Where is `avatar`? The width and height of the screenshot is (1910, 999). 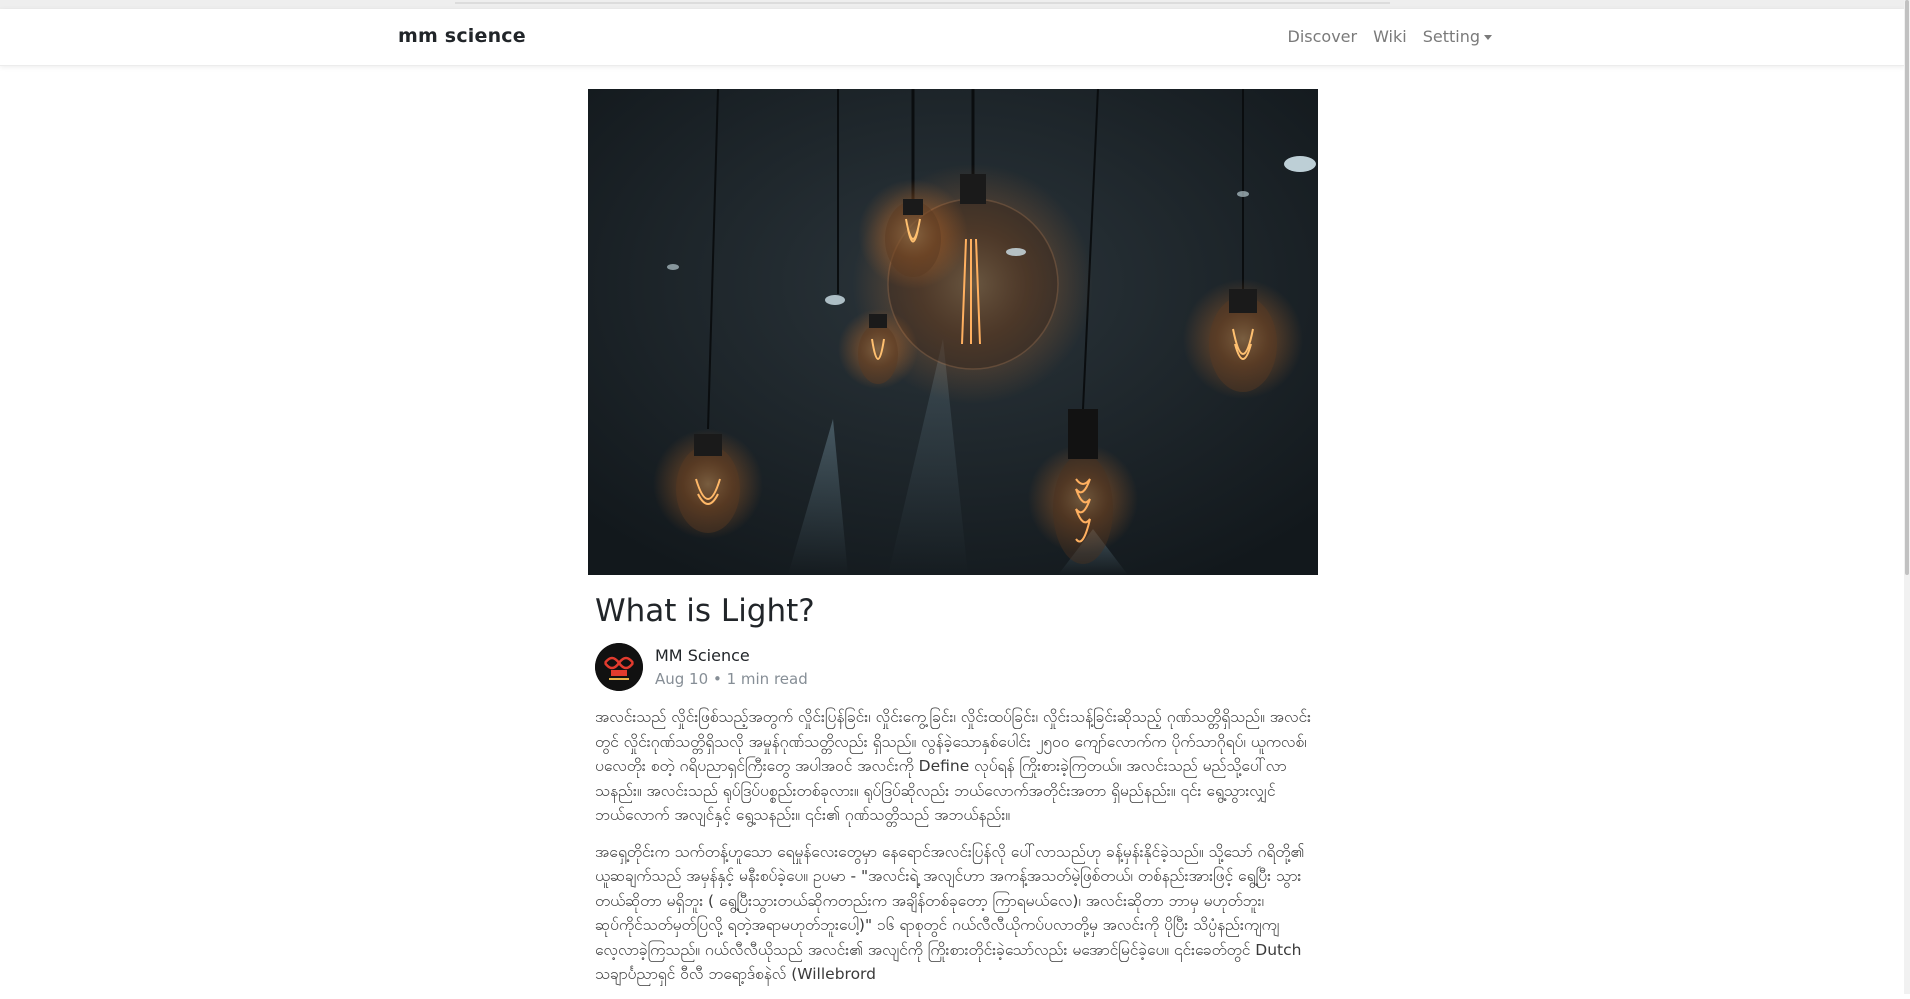
avatar is located at coordinates (619, 667).